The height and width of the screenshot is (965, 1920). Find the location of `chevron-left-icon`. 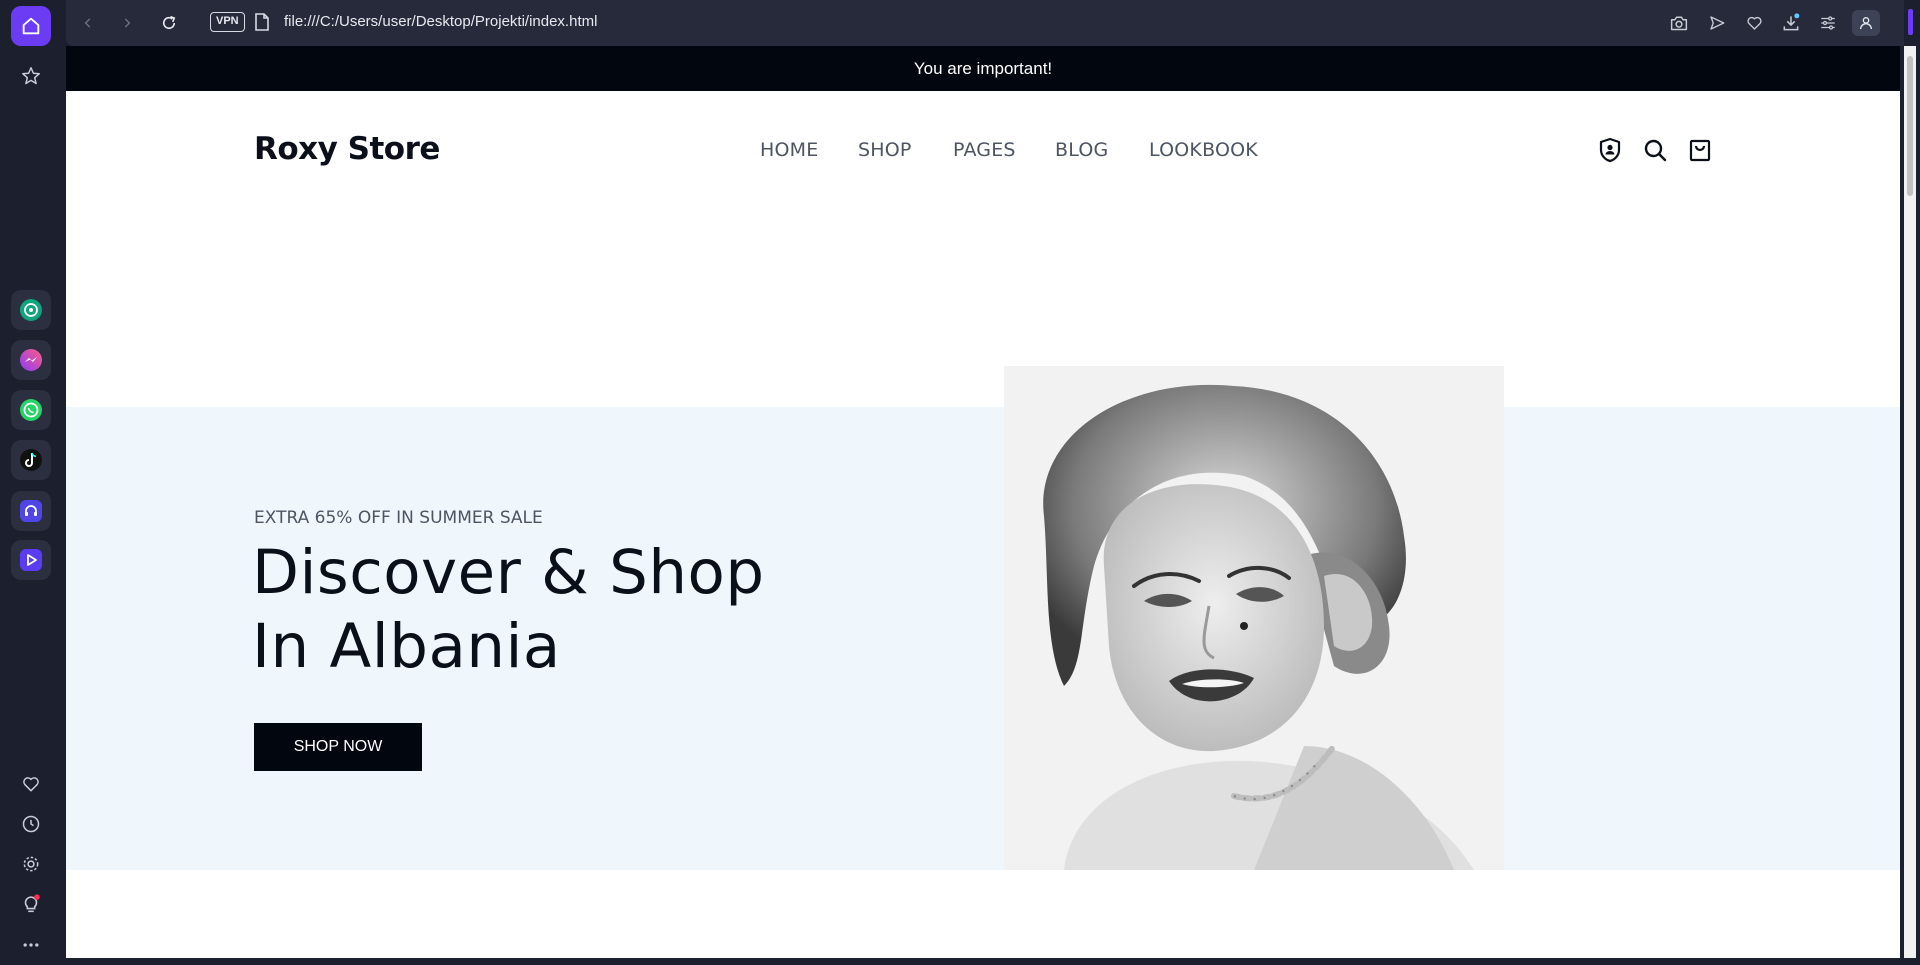

chevron-left-icon is located at coordinates (87, 23).